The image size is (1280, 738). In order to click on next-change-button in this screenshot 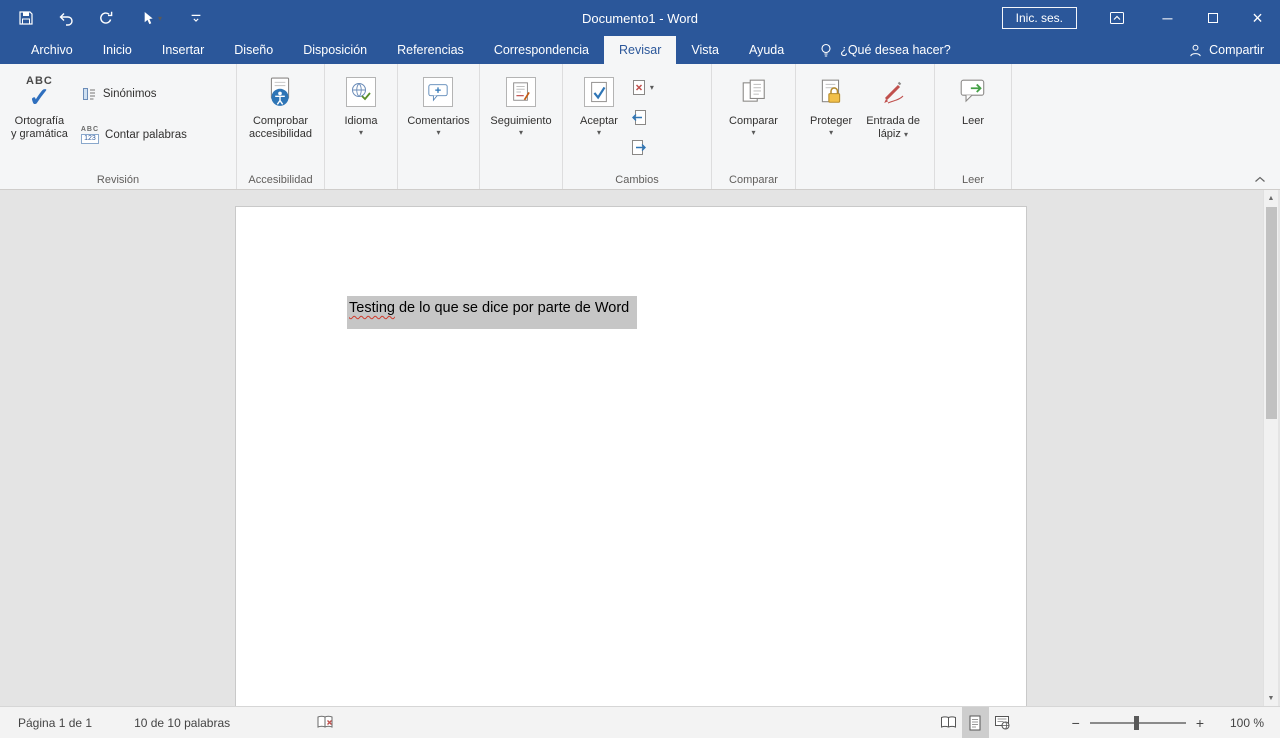, I will do `click(642, 147)`.